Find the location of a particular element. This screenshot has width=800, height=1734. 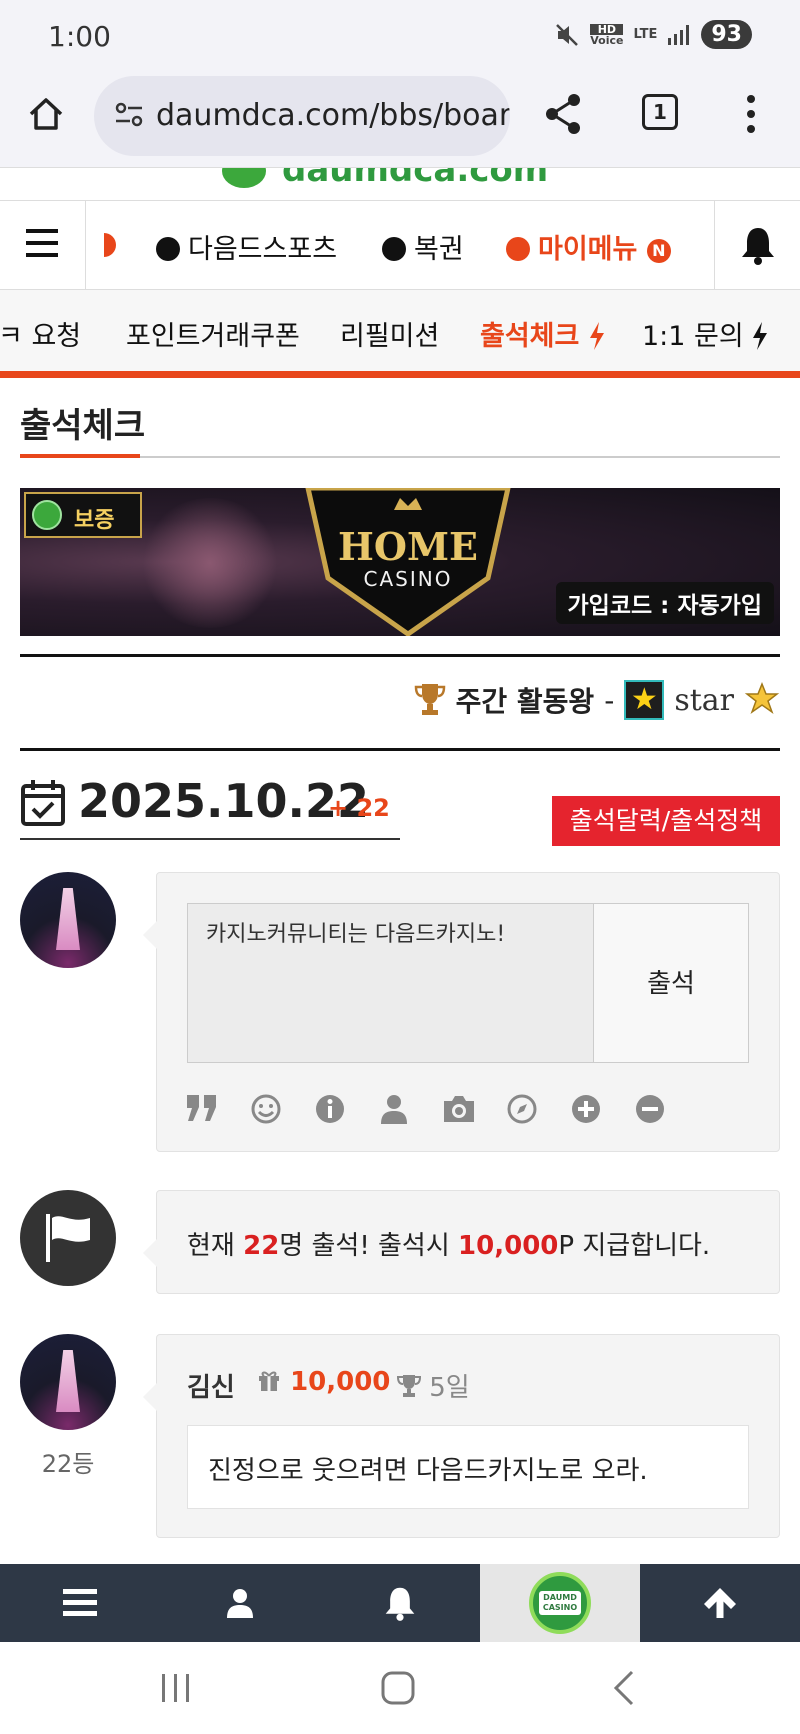

site-logo-text: daumdca.com is located at coordinates (415, 179).